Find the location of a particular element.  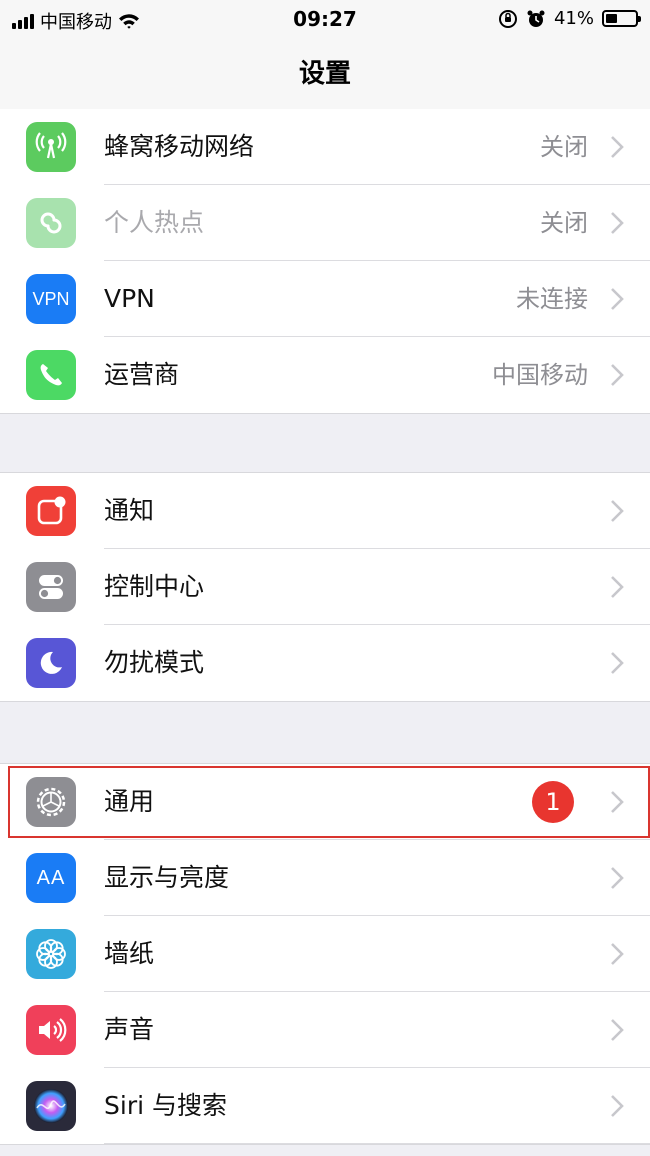

status-right: 41% is located at coordinates (569, 18).